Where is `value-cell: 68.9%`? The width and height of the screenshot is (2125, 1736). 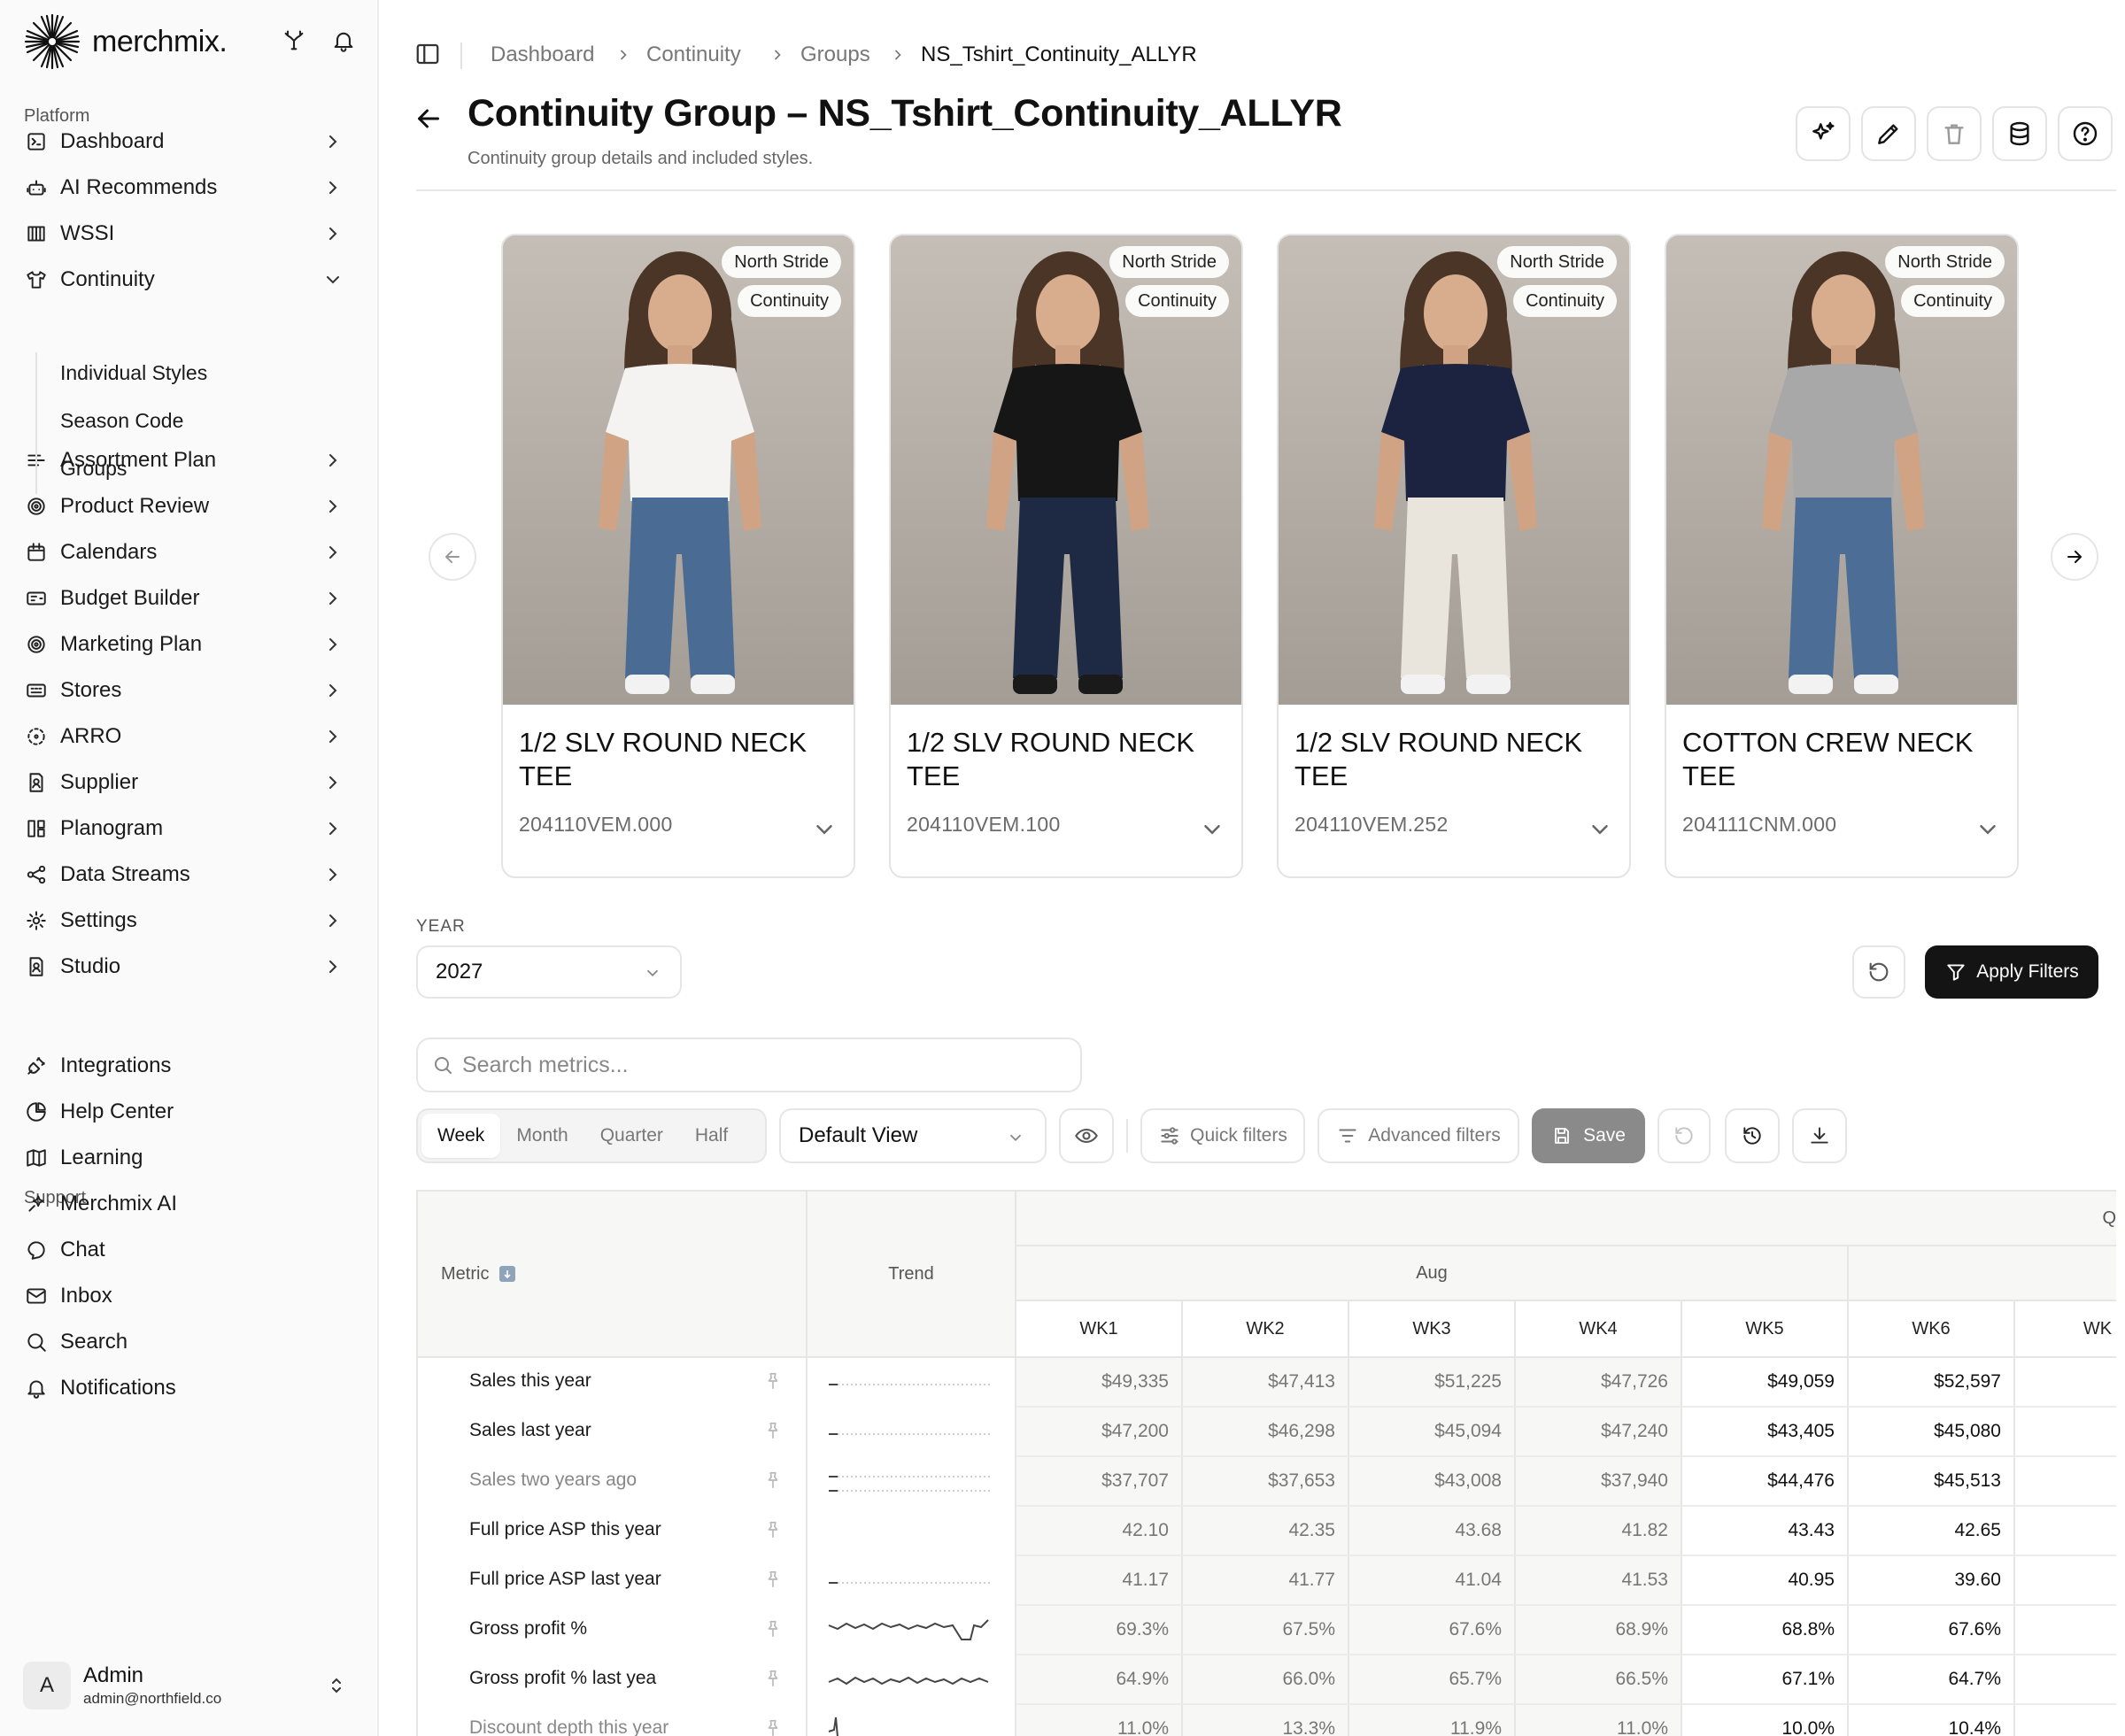
value-cell: 68.9% is located at coordinates (1599, 1631).